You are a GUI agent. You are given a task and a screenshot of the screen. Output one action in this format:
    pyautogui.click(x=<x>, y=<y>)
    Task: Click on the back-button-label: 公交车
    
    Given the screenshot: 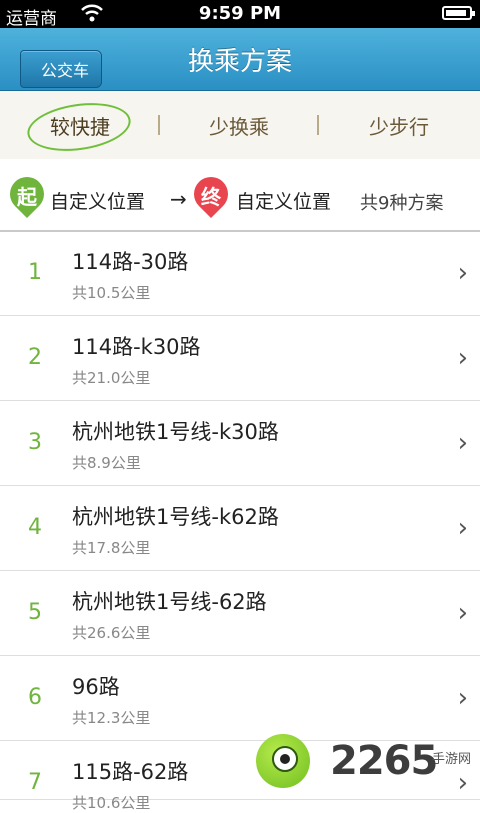 What is the action you would take?
    pyautogui.click(x=61, y=69)
    